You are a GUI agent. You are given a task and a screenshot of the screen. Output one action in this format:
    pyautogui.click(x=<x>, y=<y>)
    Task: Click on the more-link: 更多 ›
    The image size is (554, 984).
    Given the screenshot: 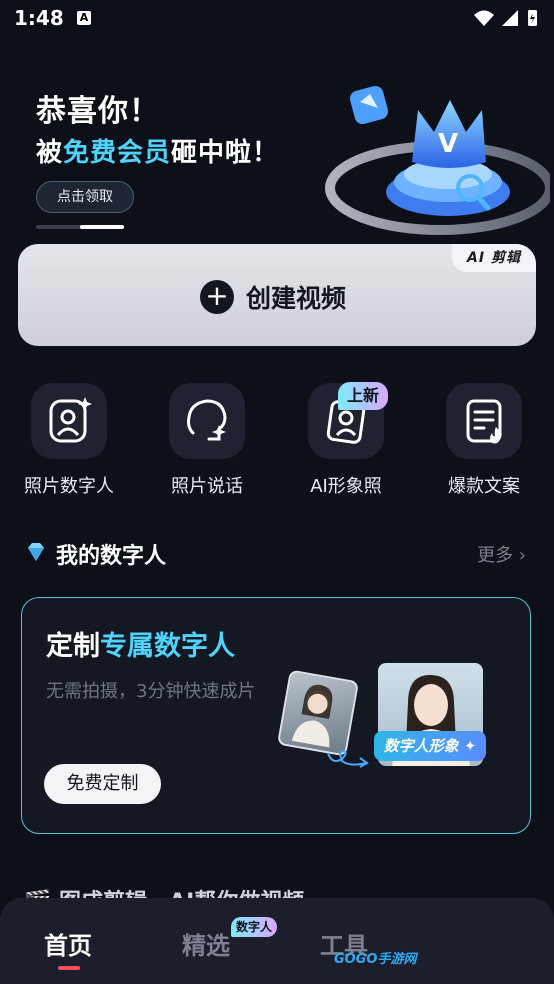 What is the action you would take?
    pyautogui.click(x=501, y=554)
    